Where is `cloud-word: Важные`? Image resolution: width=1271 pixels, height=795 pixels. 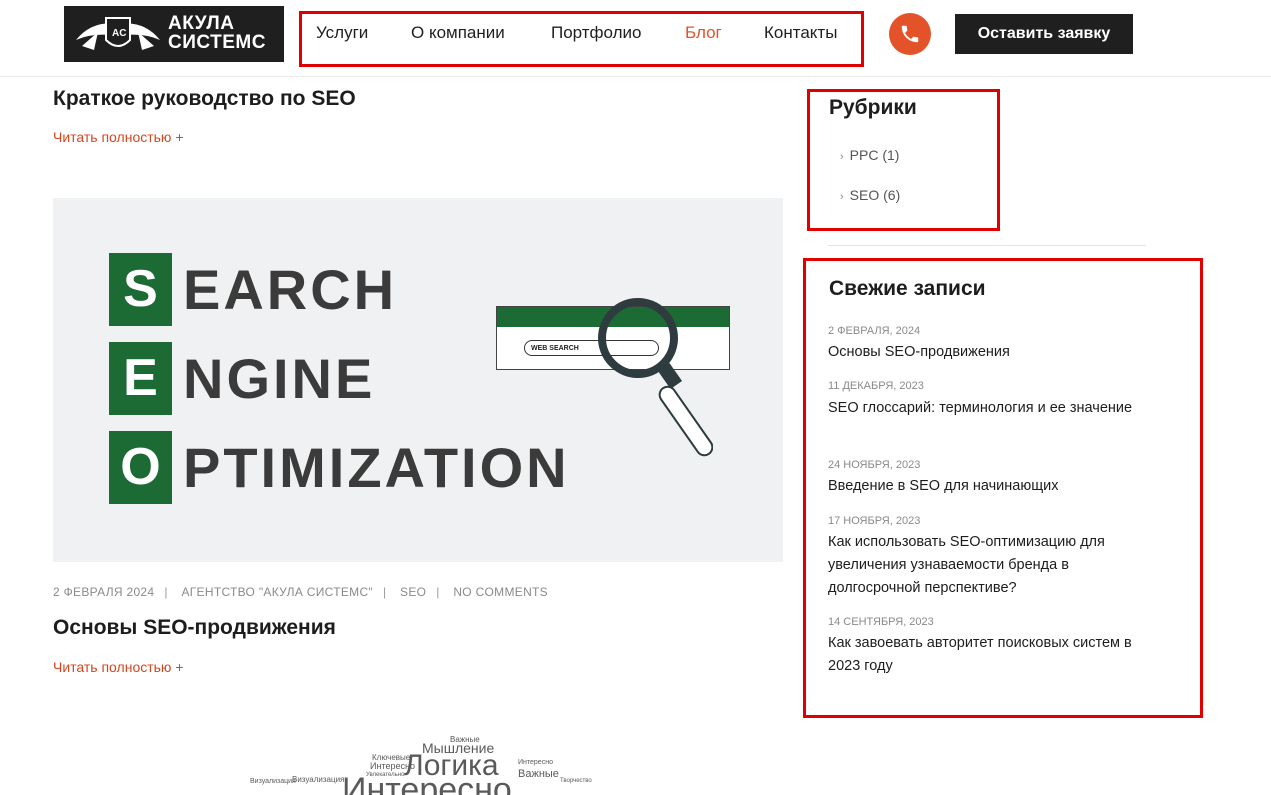
cloud-word: Важные is located at coordinates (538, 774).